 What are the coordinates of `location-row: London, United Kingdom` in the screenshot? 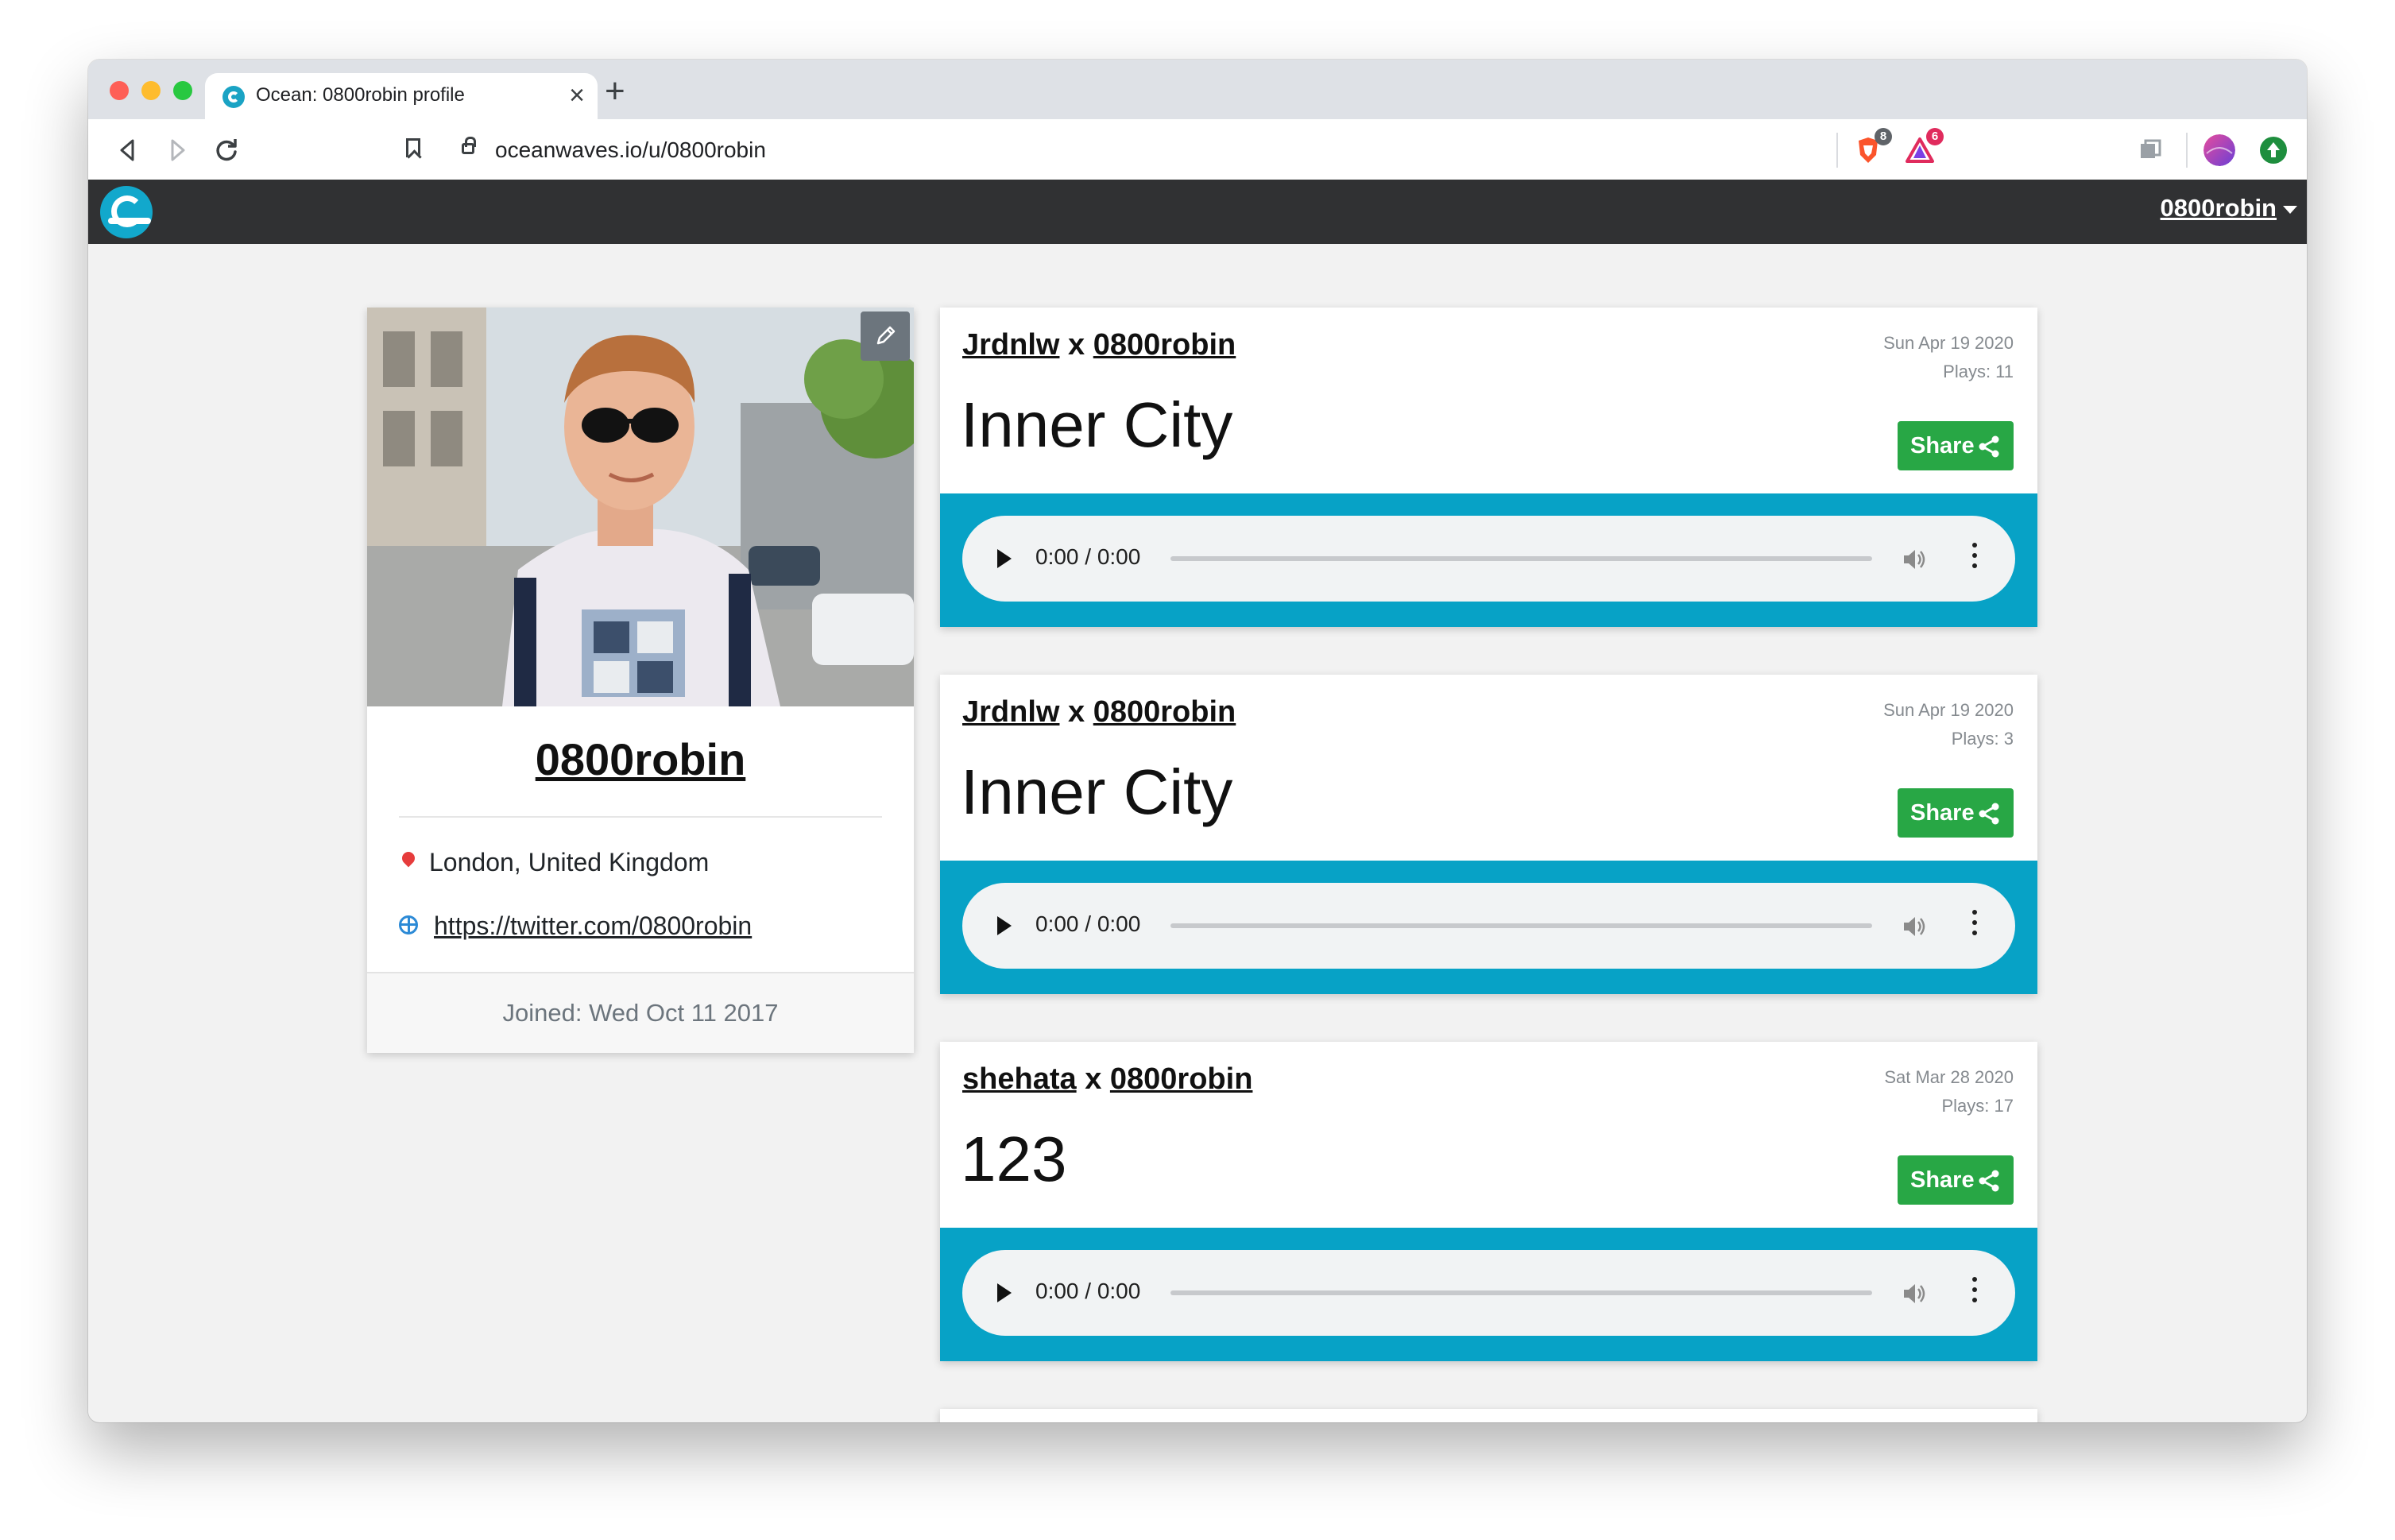 It's located at (554, 862).